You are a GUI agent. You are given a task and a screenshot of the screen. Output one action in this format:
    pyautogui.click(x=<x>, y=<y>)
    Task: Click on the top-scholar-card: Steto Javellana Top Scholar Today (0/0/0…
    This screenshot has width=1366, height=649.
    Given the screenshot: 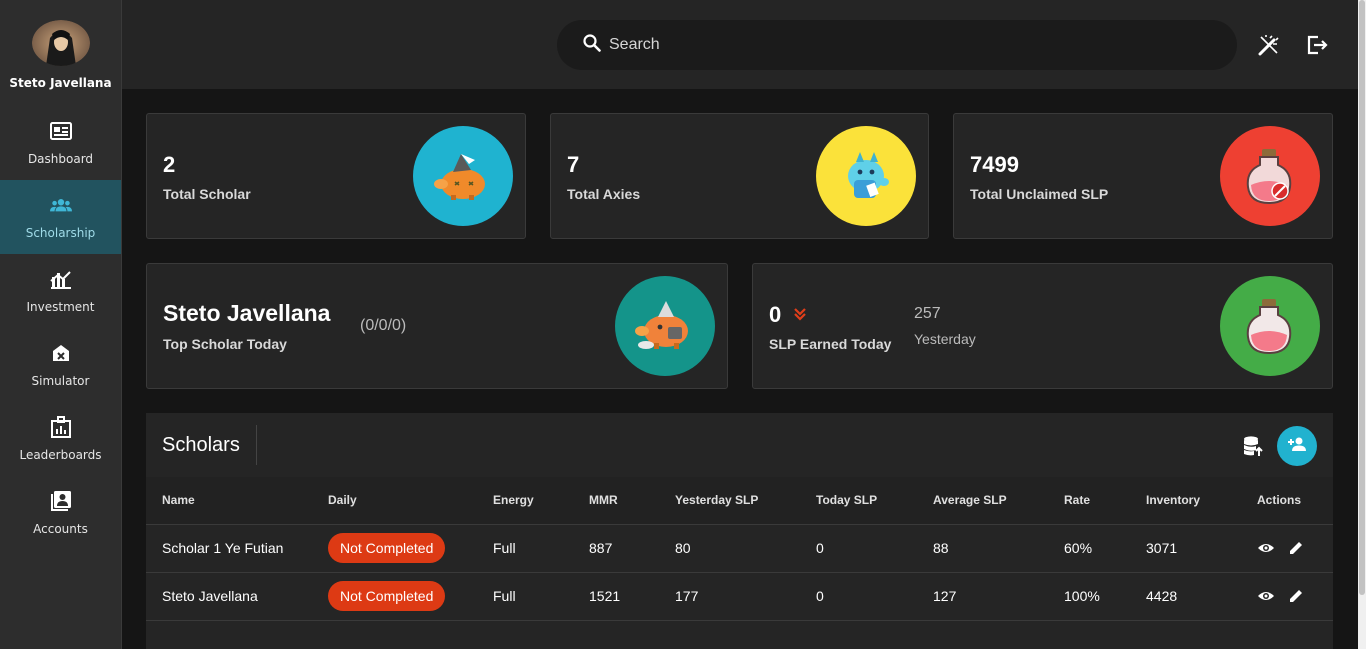 What is the action you would take?
    pyautogui.click(x=437, y=326)
    